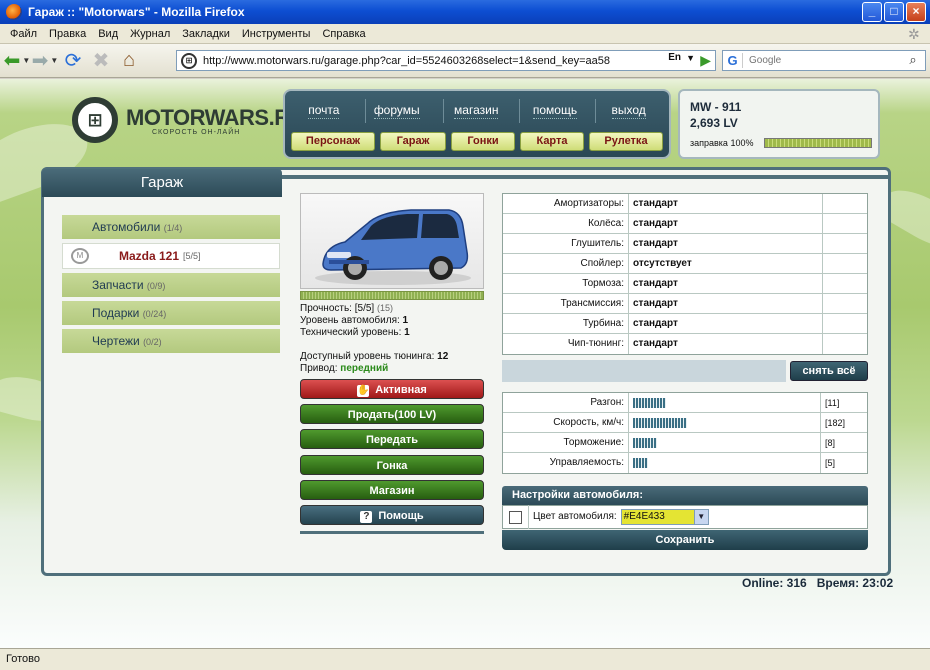 The image size is (930, 670). Describe the element at coordinates (685, 463) in the screenshot. I see `table-row: Управляемость: [5]` at that location.